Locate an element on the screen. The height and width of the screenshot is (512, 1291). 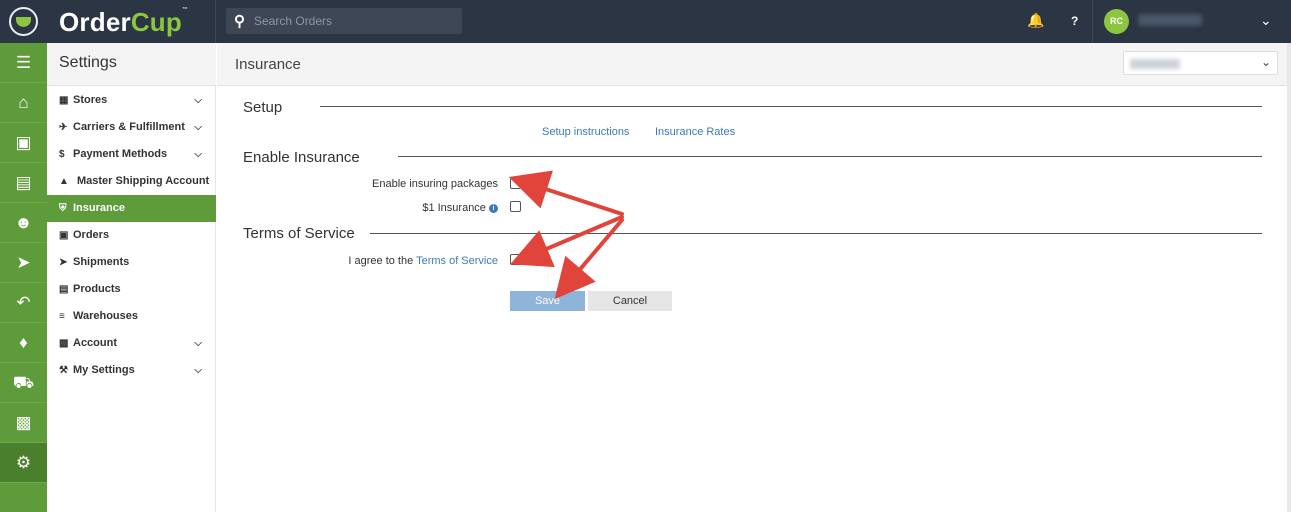
logo-text: OrderCup™ is located at coordinates (124, 22).